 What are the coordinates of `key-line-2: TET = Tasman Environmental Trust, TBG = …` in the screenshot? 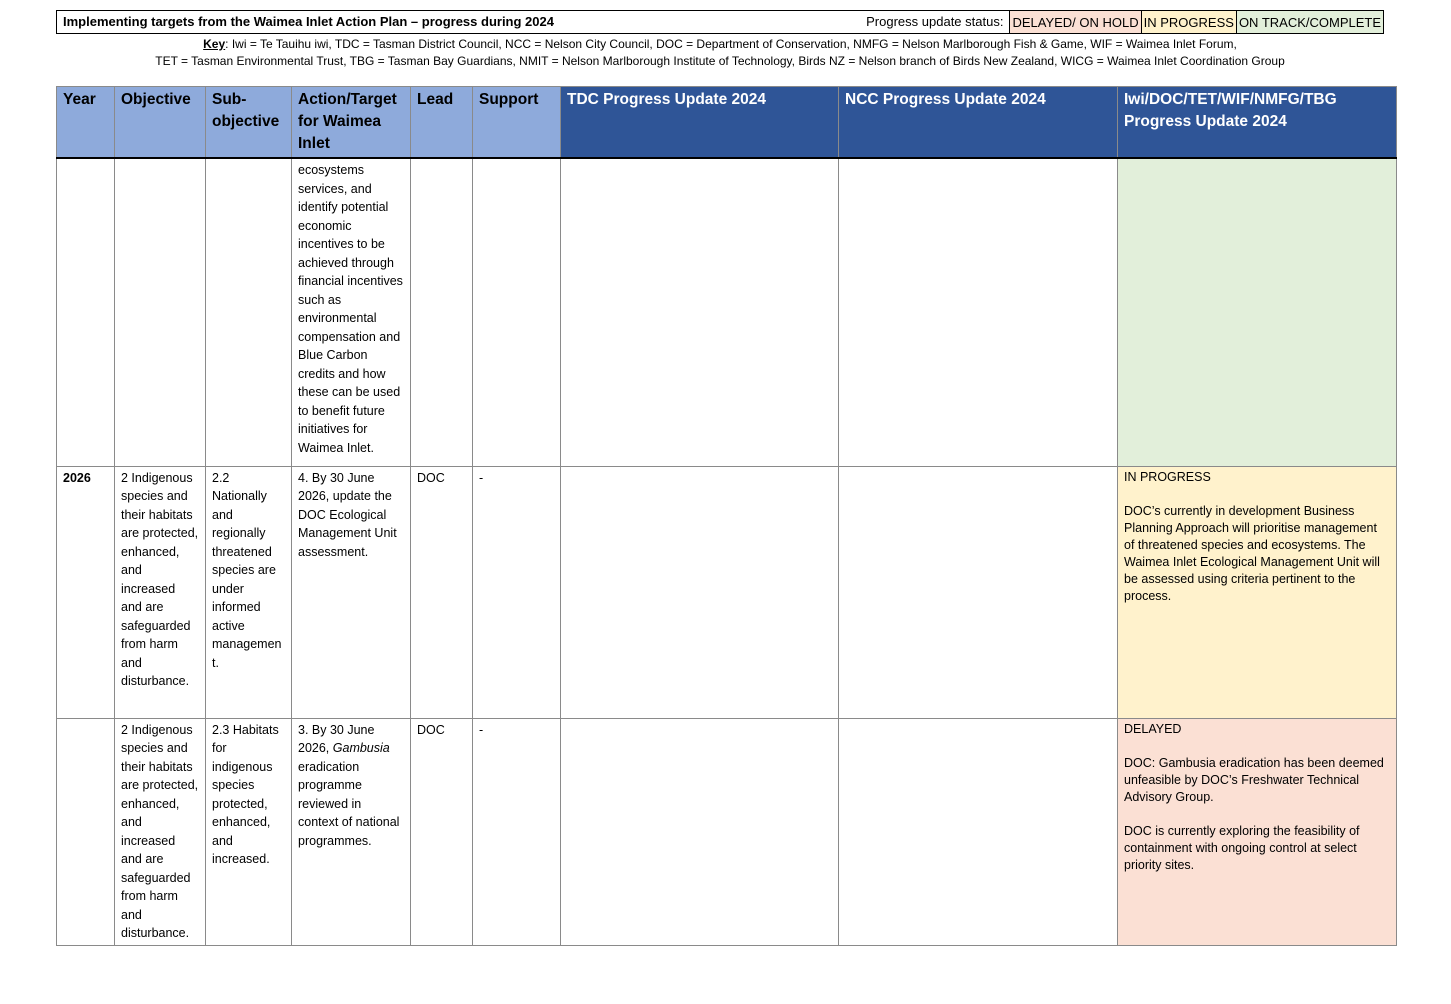 It's located at (720, 61).